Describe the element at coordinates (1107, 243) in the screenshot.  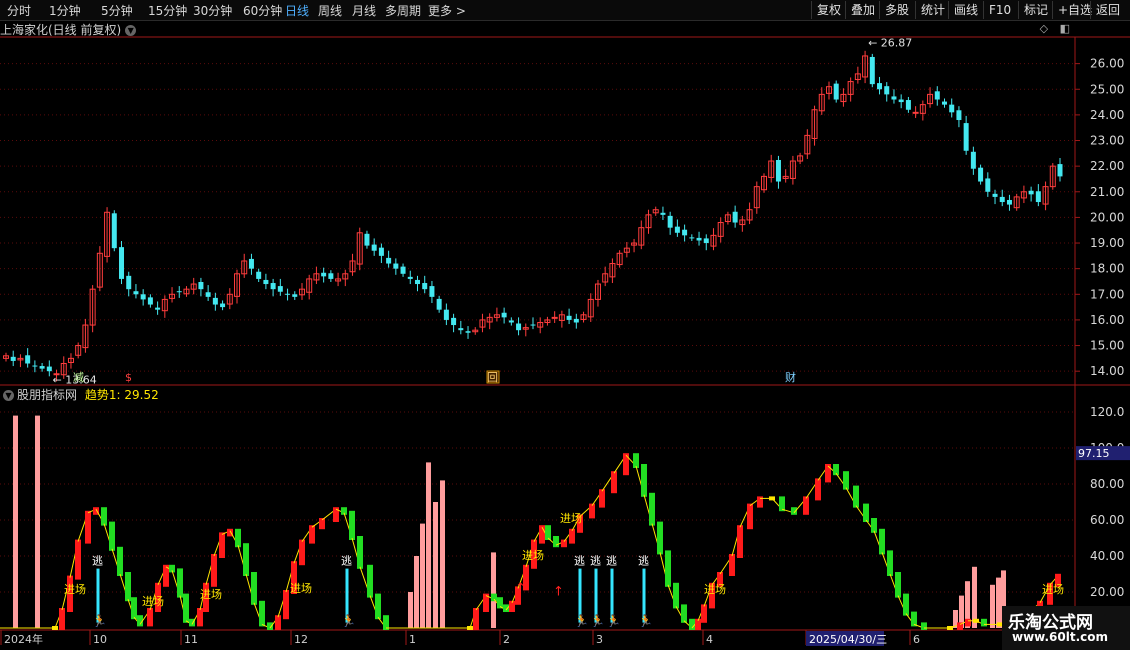
I see `price-tick-label: 19.00` at that location.